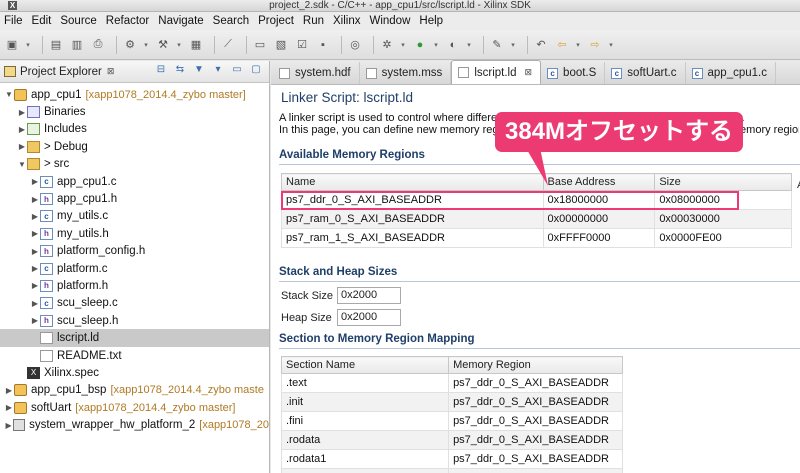 Image resolution: width=800 pixels, height=473 pixels. What do you see at coordinates (537, 167) in the screenshot?
I see `annotation-arrow` at bounding box center [537, 167].